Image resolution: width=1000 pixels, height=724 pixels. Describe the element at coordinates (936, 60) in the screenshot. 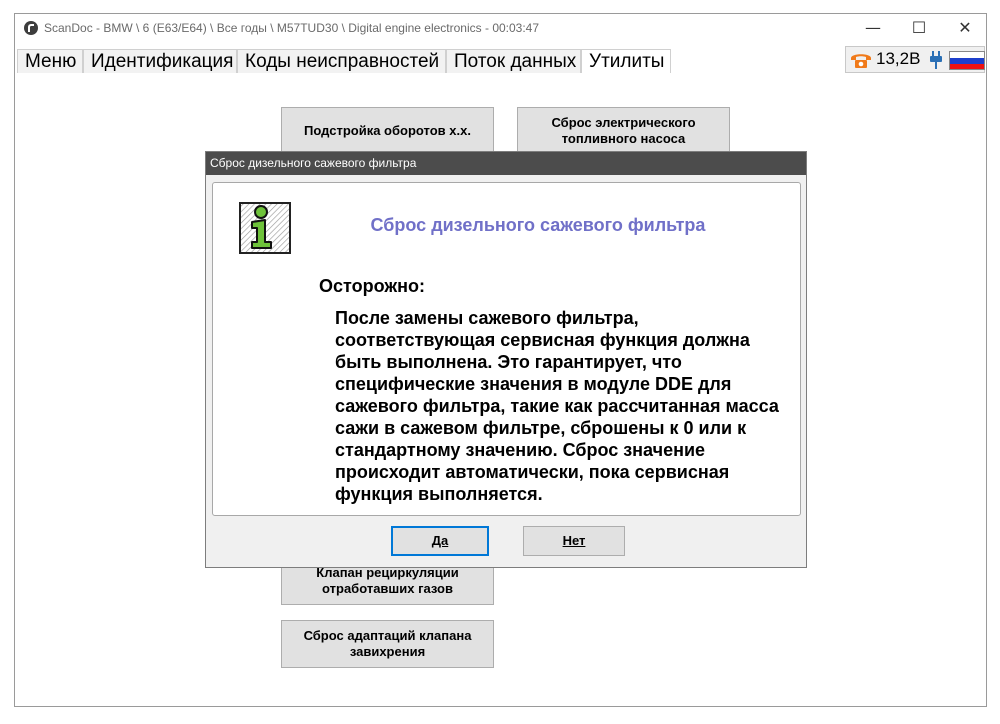

I see `plug-icon` at that location.